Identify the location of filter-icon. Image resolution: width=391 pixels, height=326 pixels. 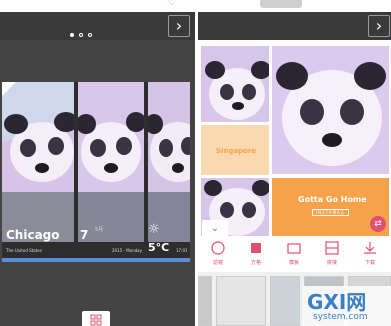
(218, 248).